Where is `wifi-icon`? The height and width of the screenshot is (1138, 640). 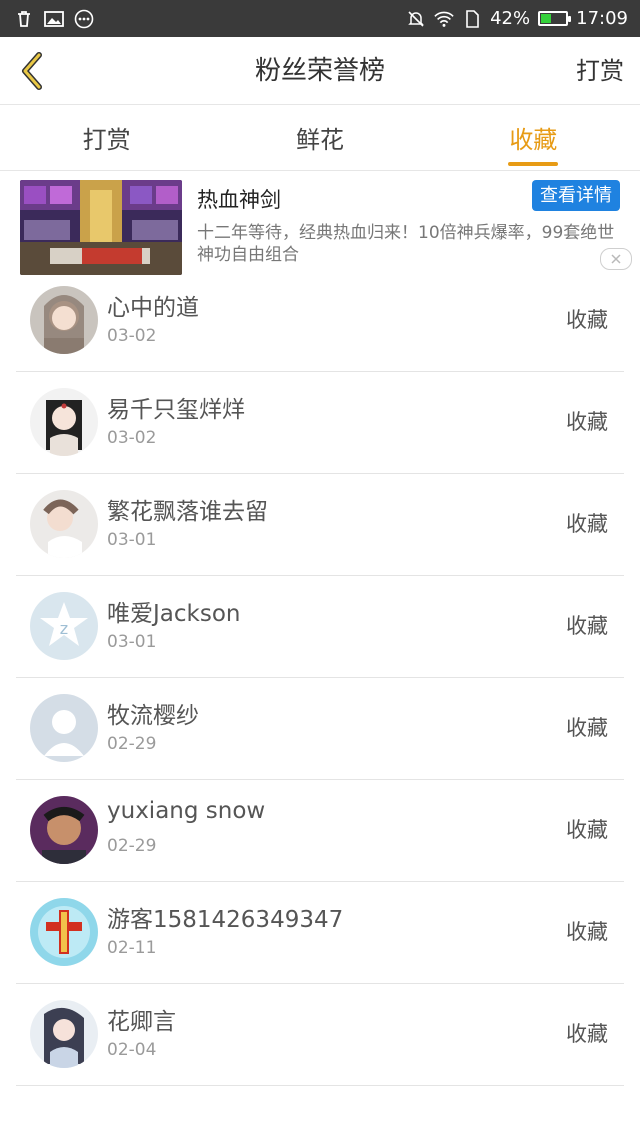
wifi-icon is located at coordinates (444, 19).